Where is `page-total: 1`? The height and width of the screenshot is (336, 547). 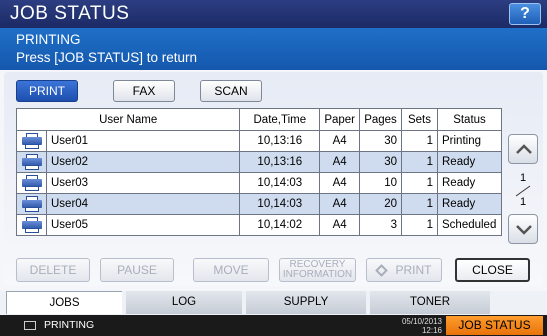
page-total: 1 is located at coordinates (523, 202).